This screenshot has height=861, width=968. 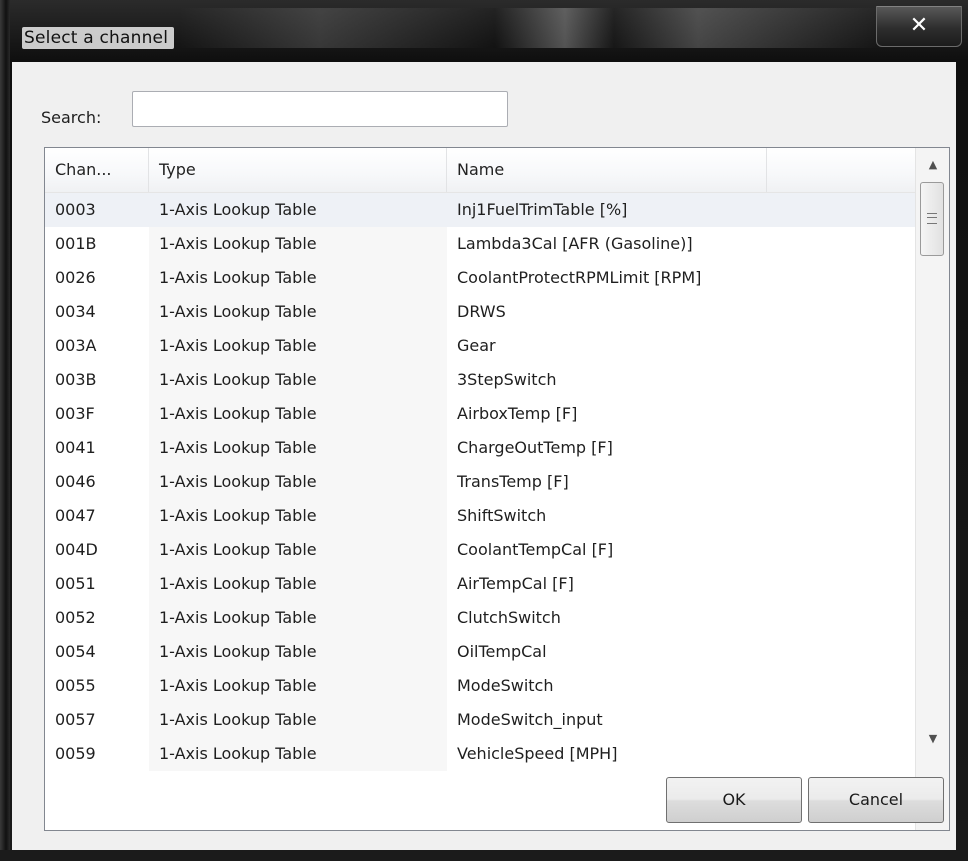 I want to click on cell-channel: 0055, so click(x=75, y=685).